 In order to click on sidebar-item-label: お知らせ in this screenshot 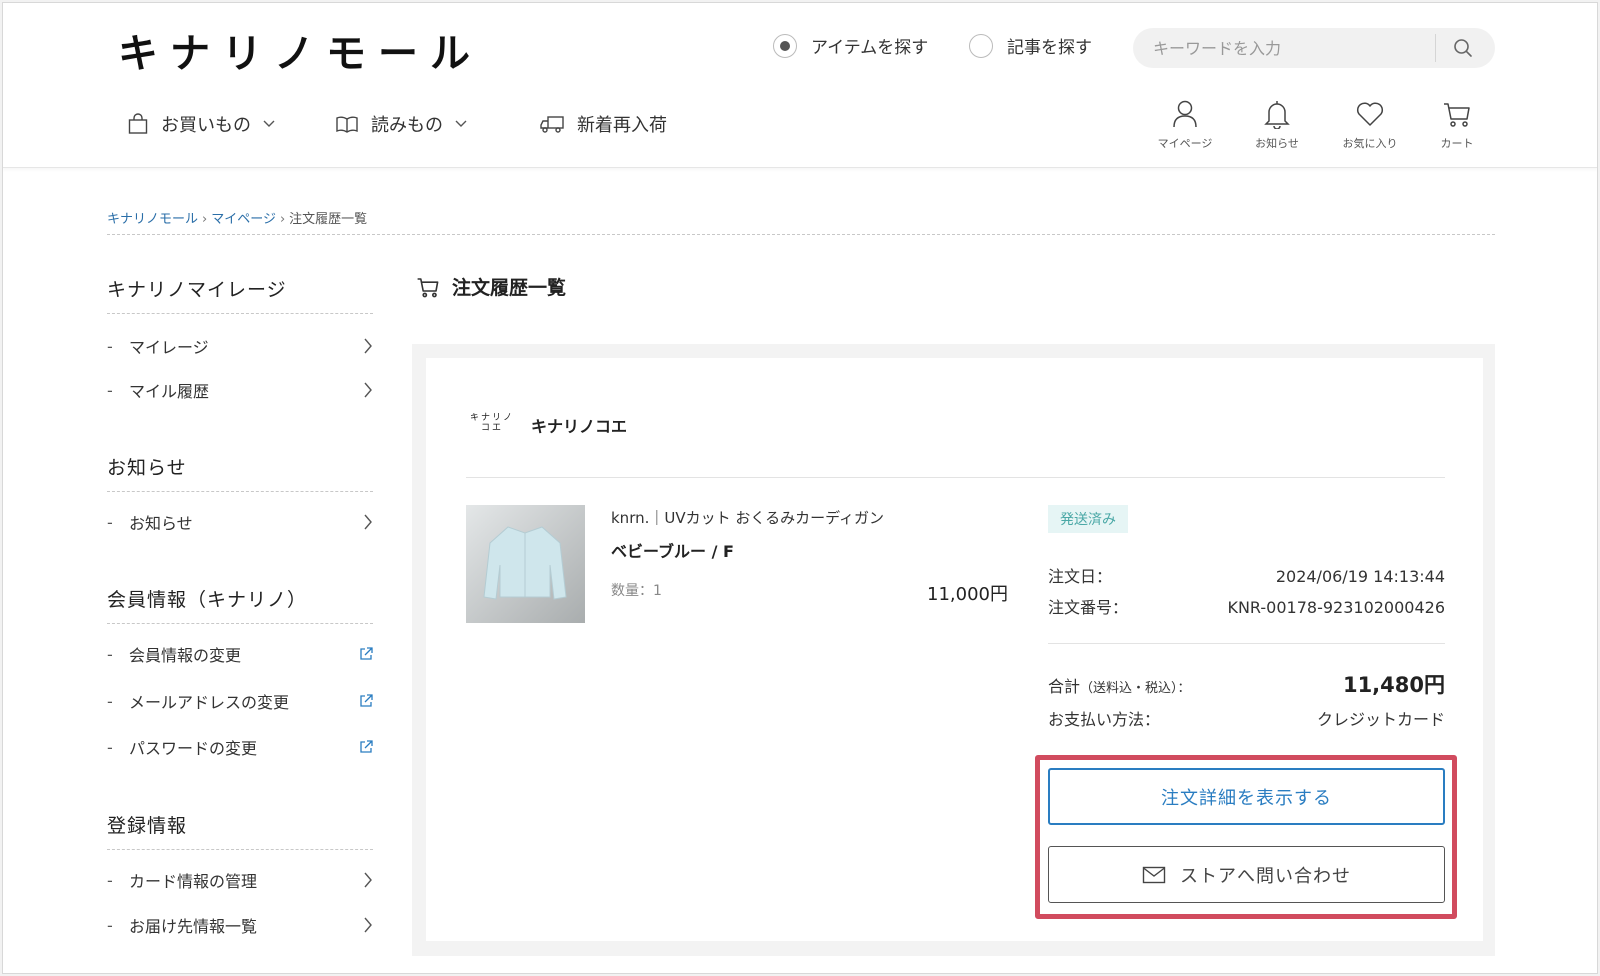, I will do `click(161, 523)`.